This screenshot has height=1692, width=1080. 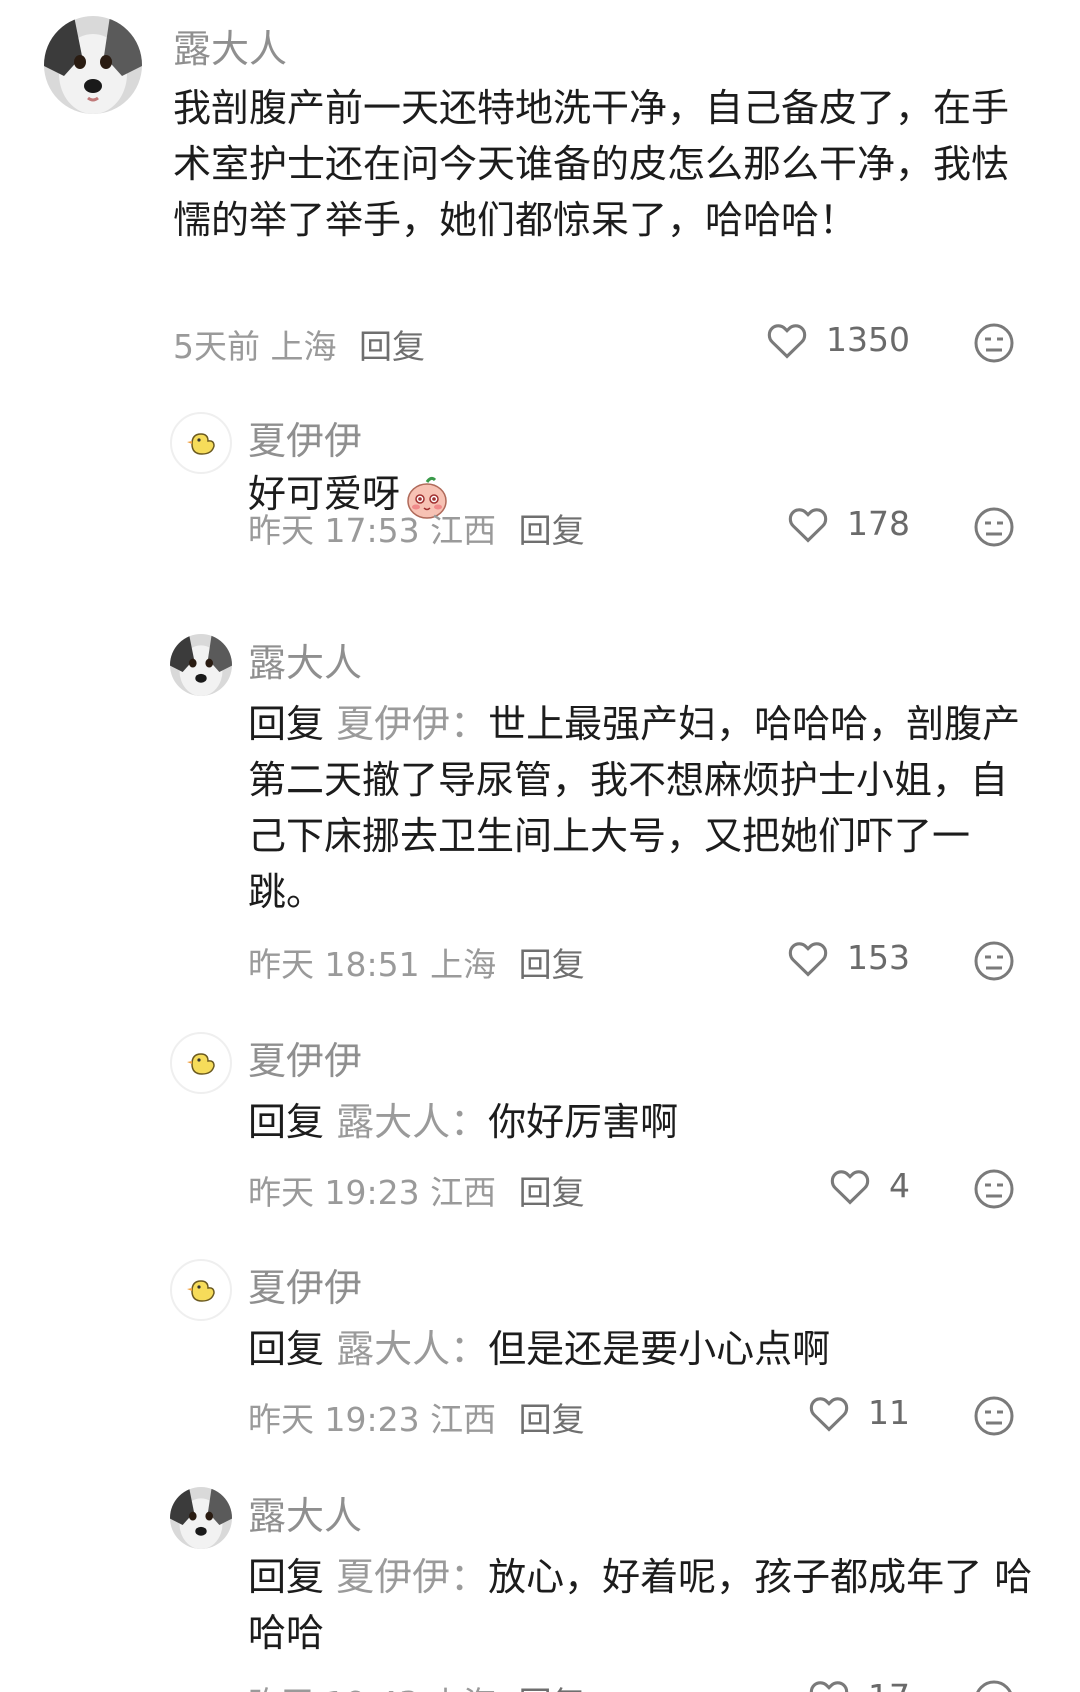 What do you see at coordinates (878, 957) in the screenshot?
I see `like-count: 153` at bounding box center [878, 957].